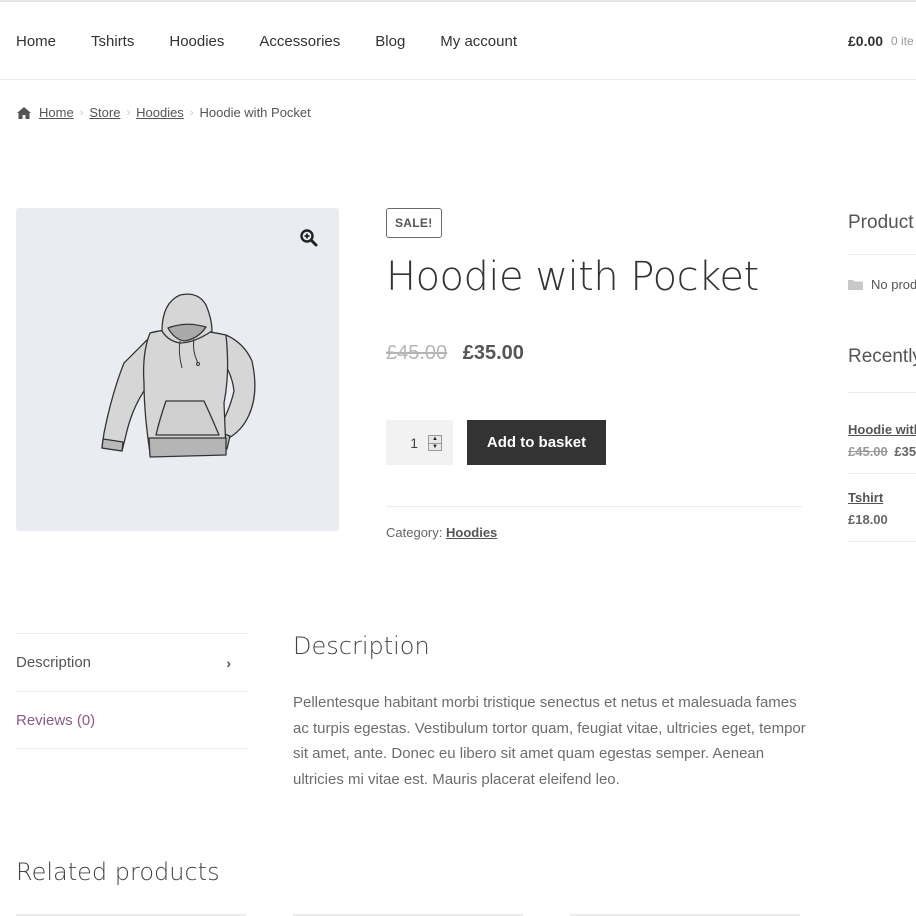 The height and width of the screenshot is (916, 916). I want to click on product-image-hoodie, so click(179, 370).